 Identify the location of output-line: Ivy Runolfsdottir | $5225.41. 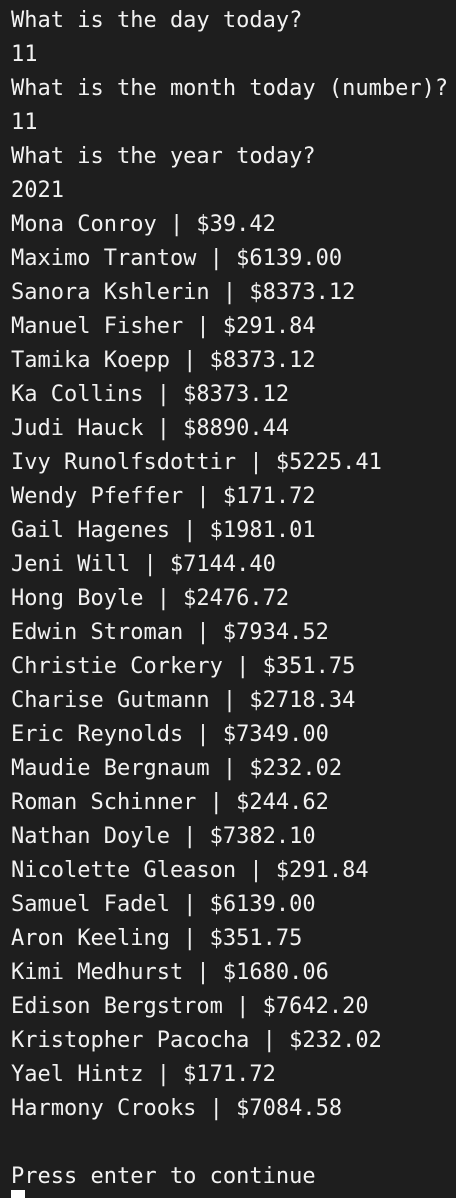
(196, 462).